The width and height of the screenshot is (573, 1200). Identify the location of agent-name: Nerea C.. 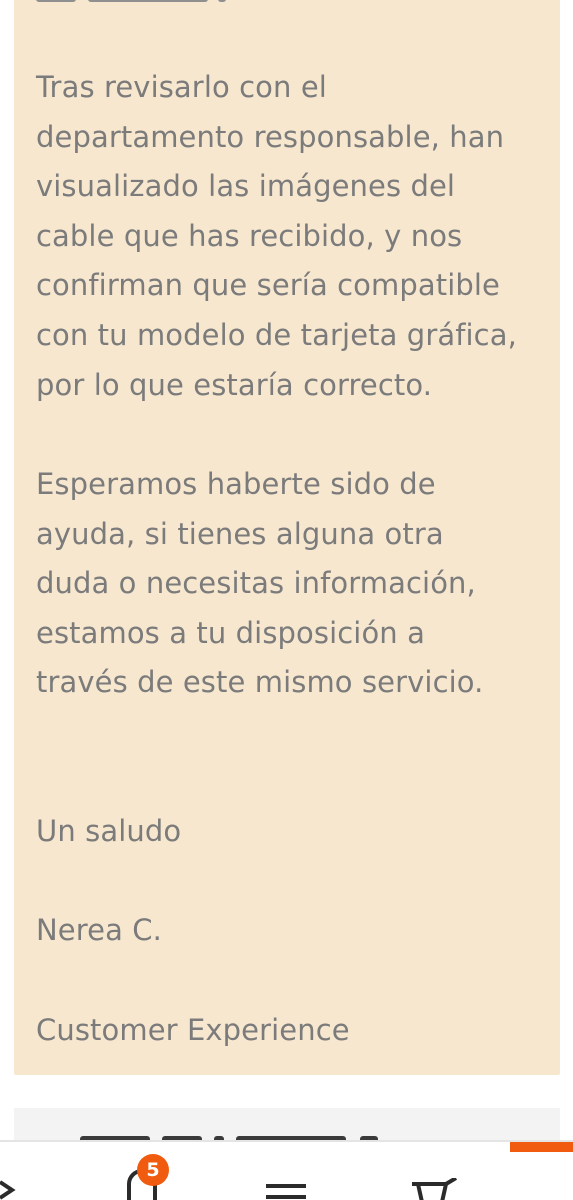
(99, 930).